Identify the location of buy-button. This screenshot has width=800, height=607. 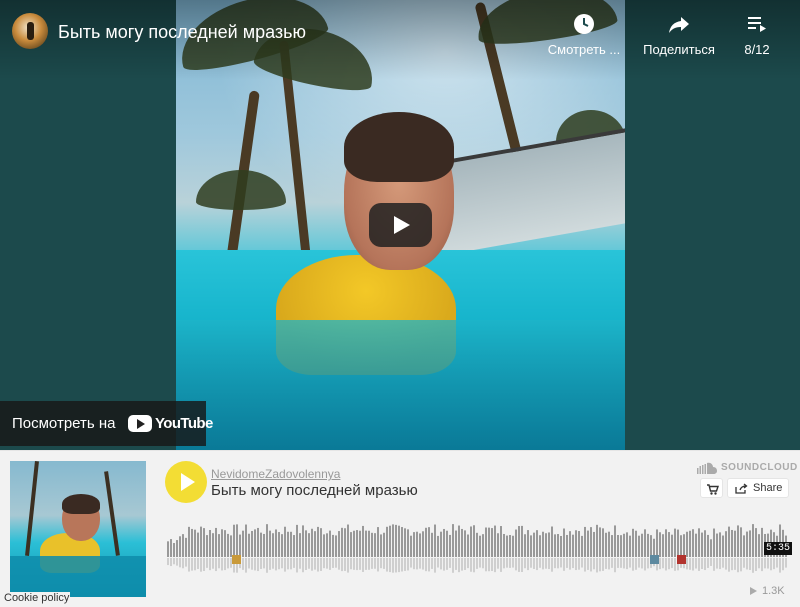
(711, 488).